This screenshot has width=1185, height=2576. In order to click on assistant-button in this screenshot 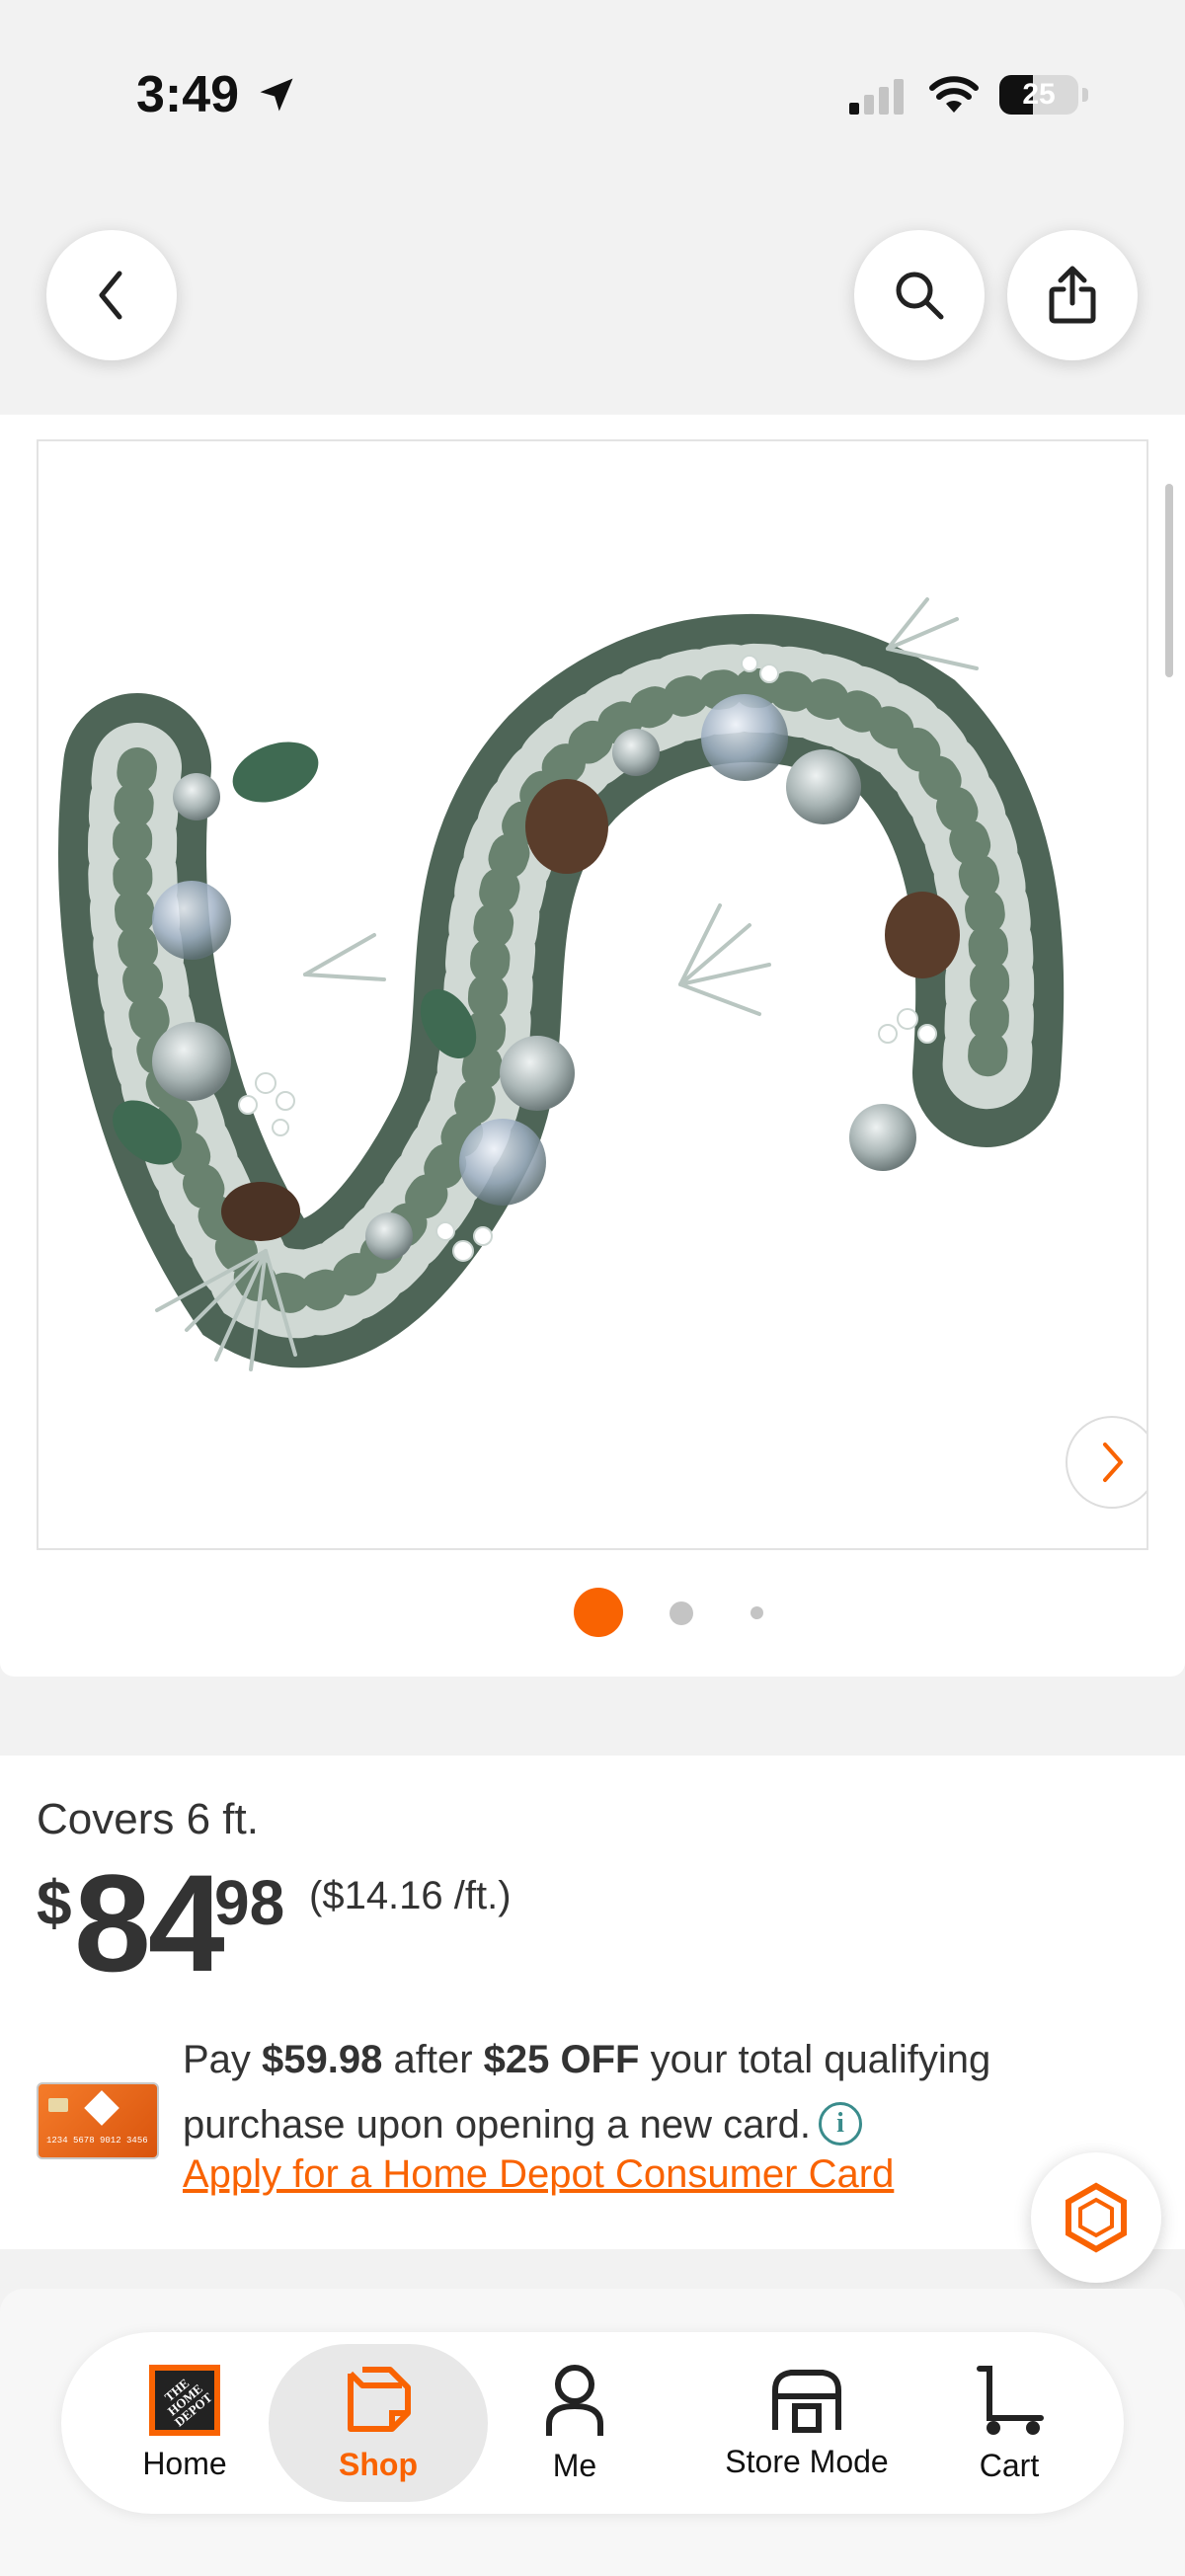, I will do `click(1096, 2217)`.